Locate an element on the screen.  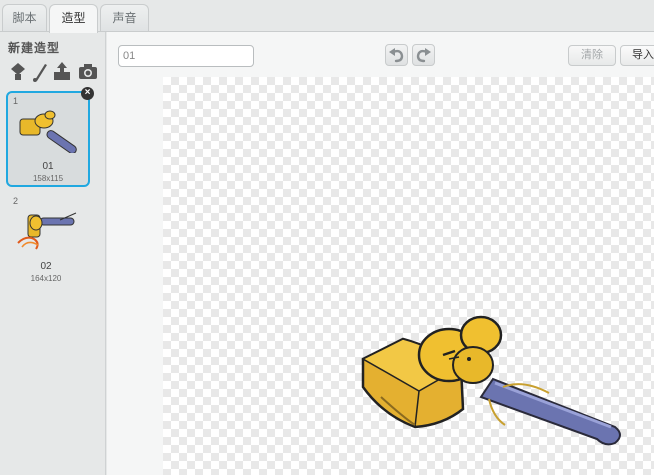
costume-size: 164x120 is located at coordinates (46, 278).